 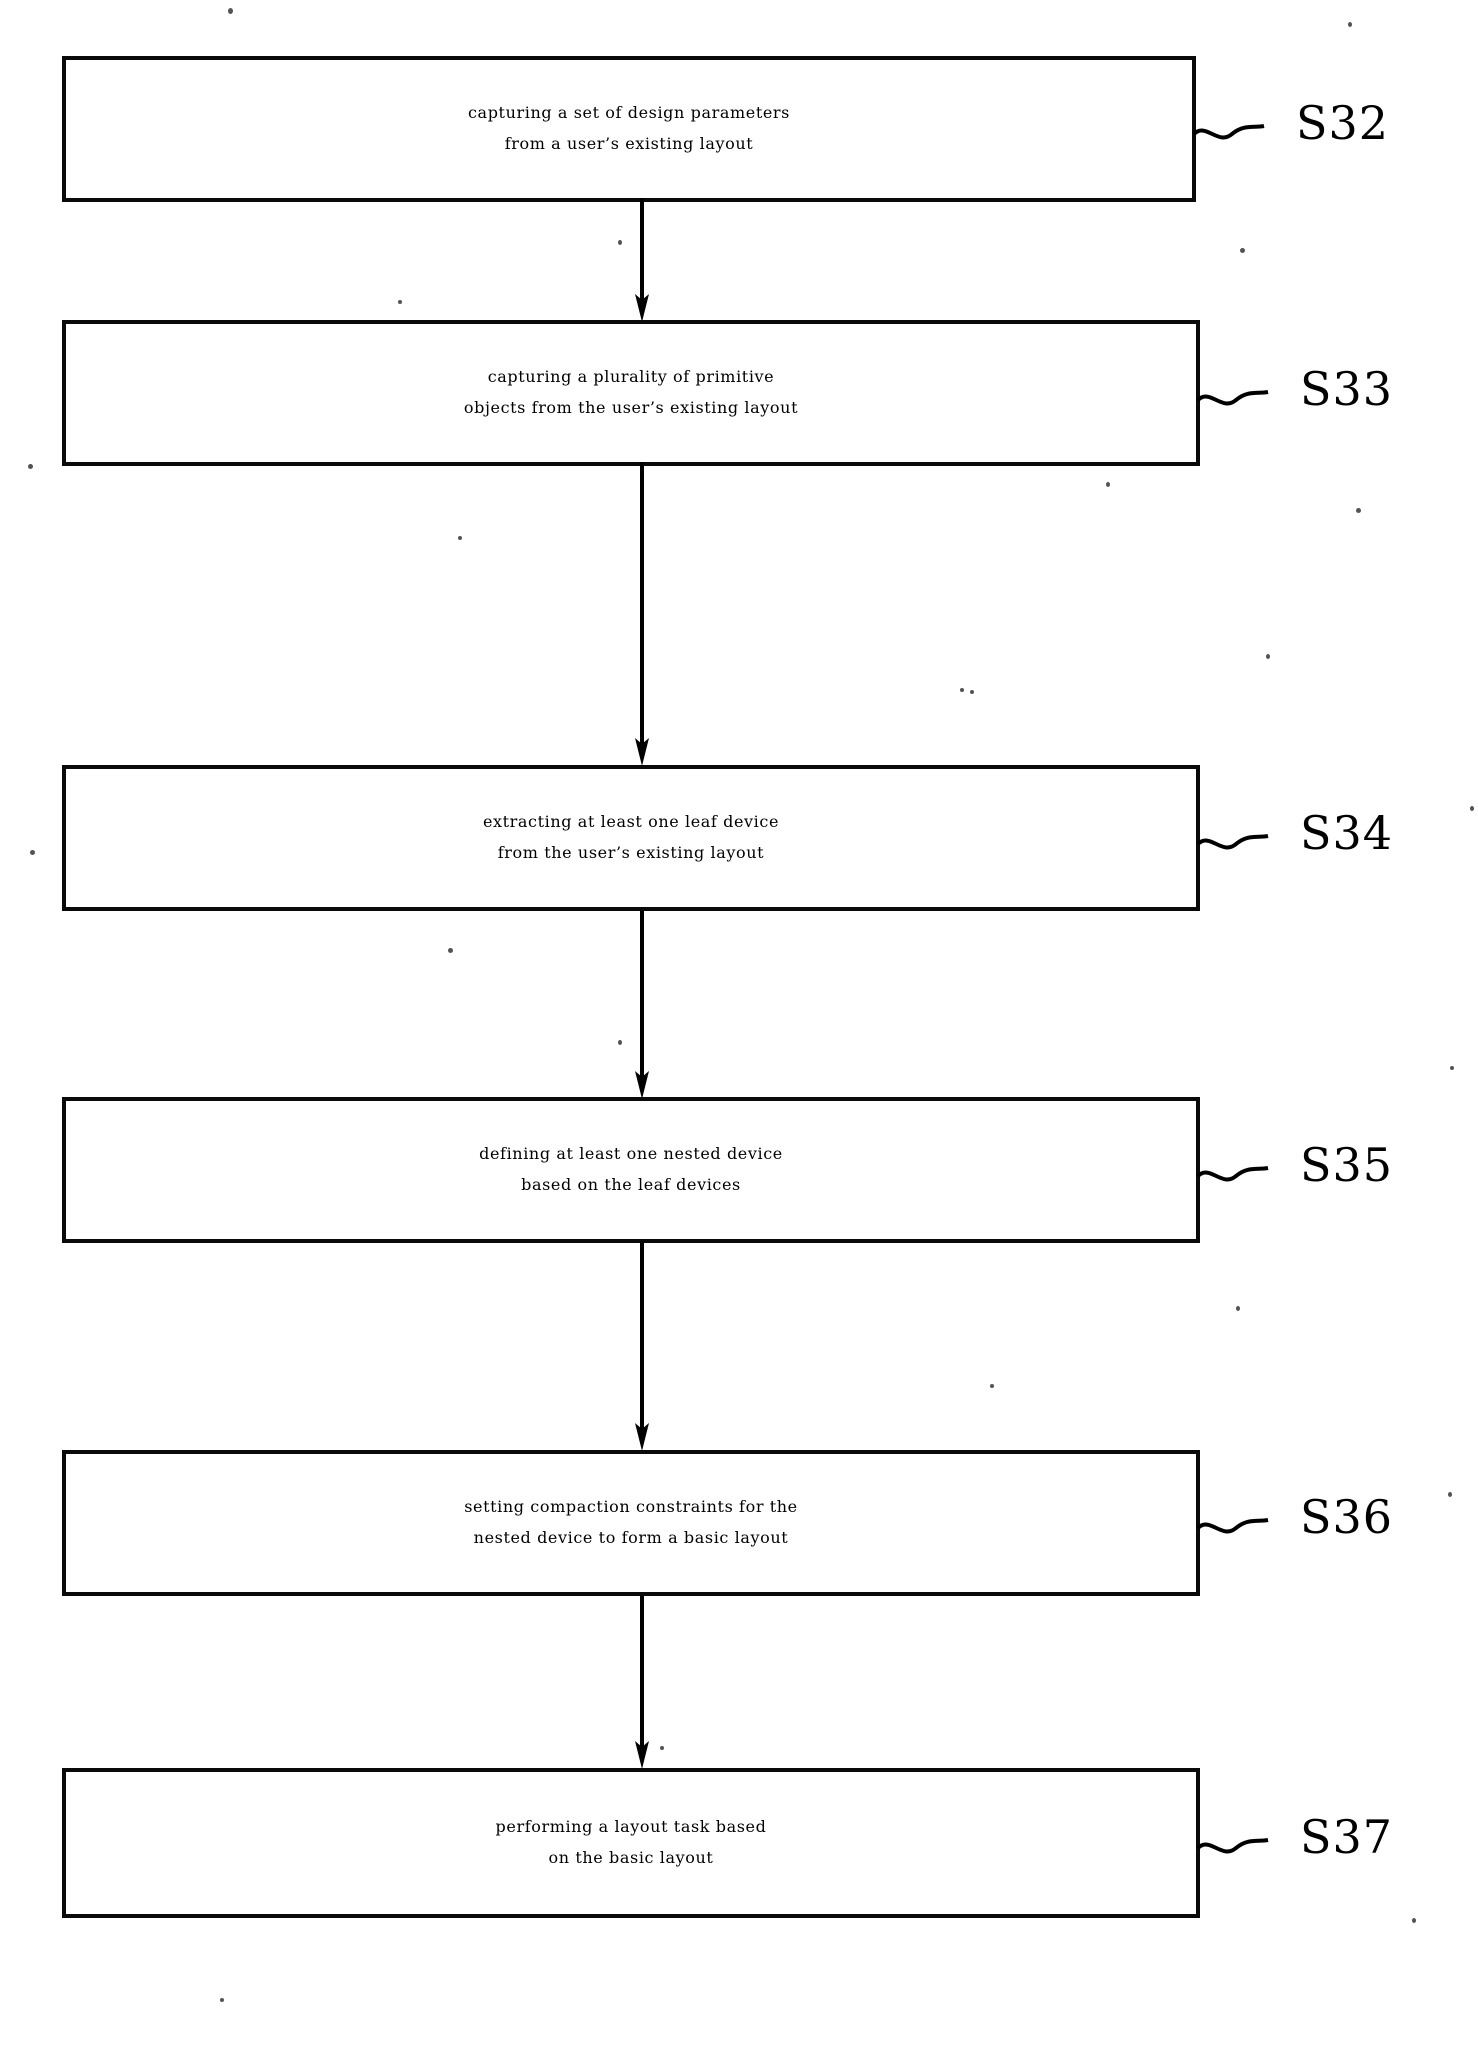 What do you see at coordinates (642, 1347) in the screenshot?
I see `flow-arrow-s35-to-s36` at bounding box center [642, 1347].